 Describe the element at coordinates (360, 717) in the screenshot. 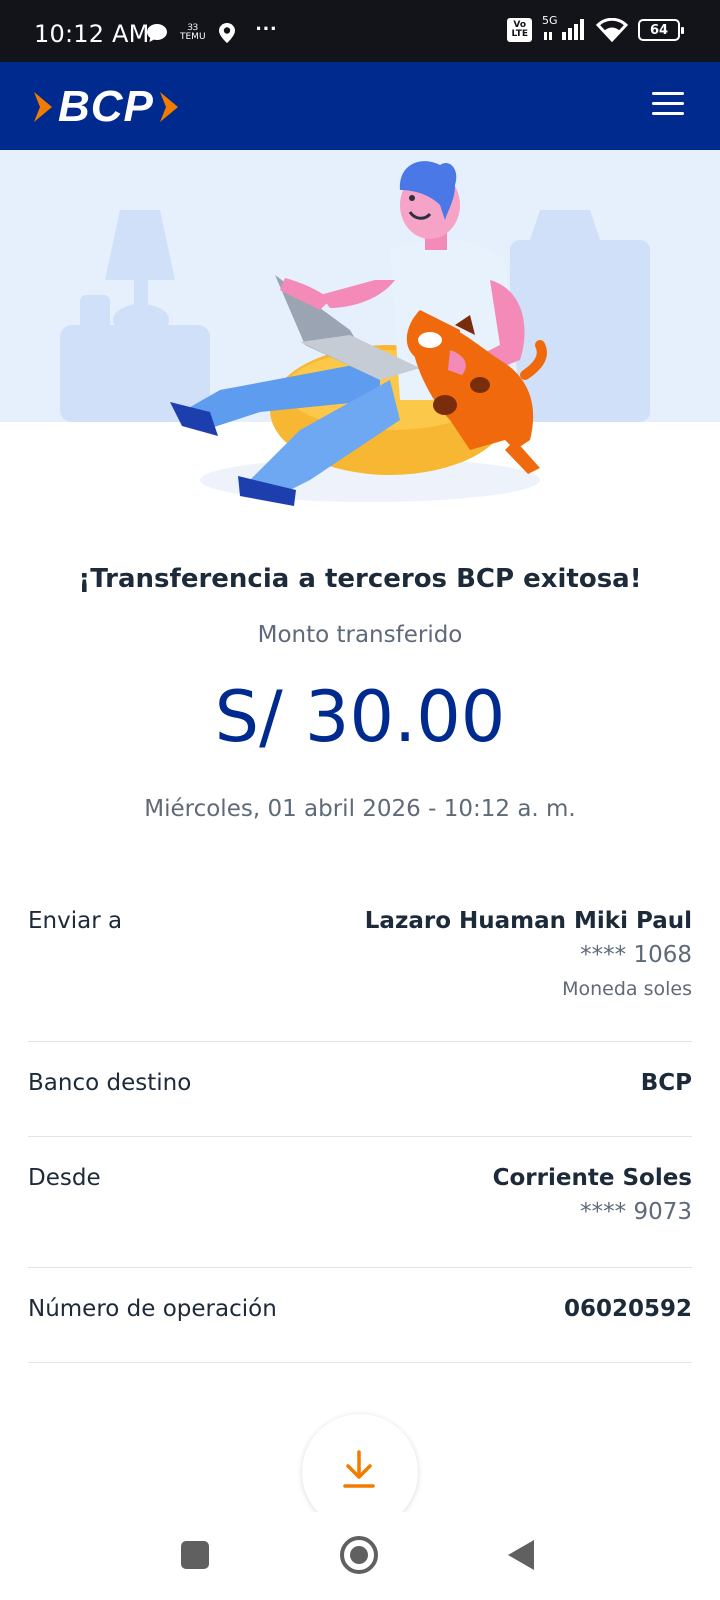

I see `transfer-amount: S/ 30.00` at that location.